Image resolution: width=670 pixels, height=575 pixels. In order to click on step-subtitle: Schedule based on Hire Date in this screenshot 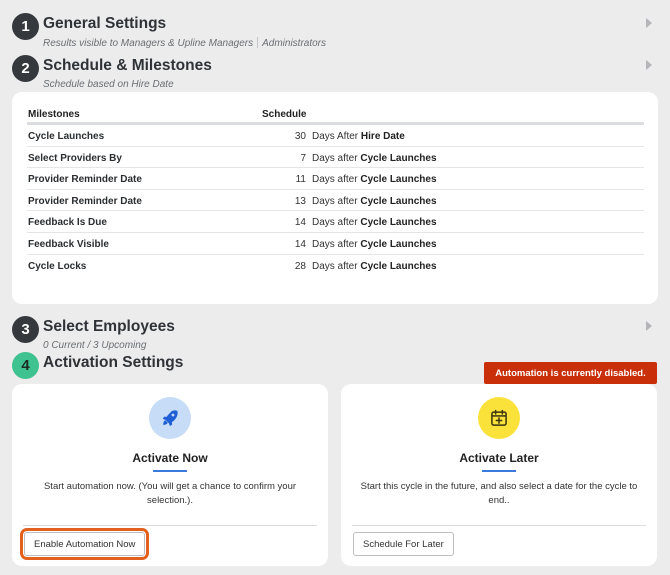, I will do `click(108, 84)`.